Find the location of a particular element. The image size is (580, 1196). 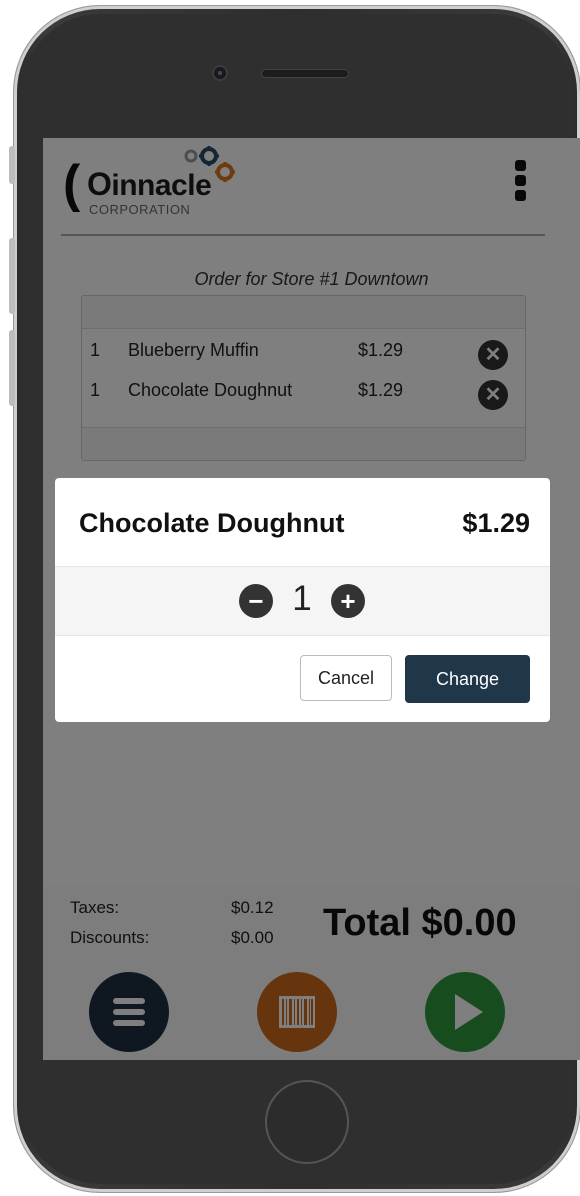

minus-circle-icon: − is located at coordinates (256, 601).